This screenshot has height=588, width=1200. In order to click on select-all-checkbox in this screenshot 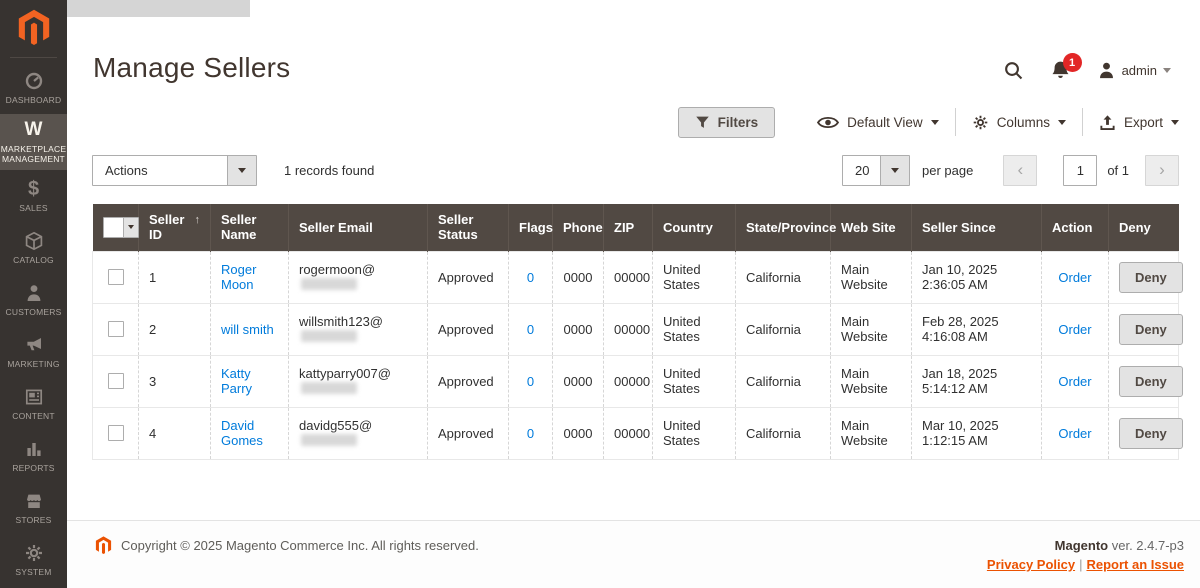, I will do `click(113, 227)`.